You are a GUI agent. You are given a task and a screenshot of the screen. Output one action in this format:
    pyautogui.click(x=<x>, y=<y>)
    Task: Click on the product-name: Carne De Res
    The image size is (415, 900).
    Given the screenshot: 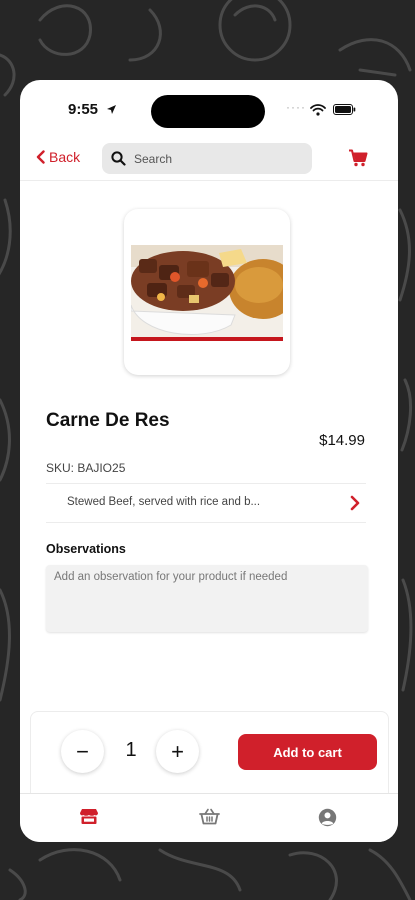 What is the action you would take?
    pyautogui.click(x=108, y=420)
    